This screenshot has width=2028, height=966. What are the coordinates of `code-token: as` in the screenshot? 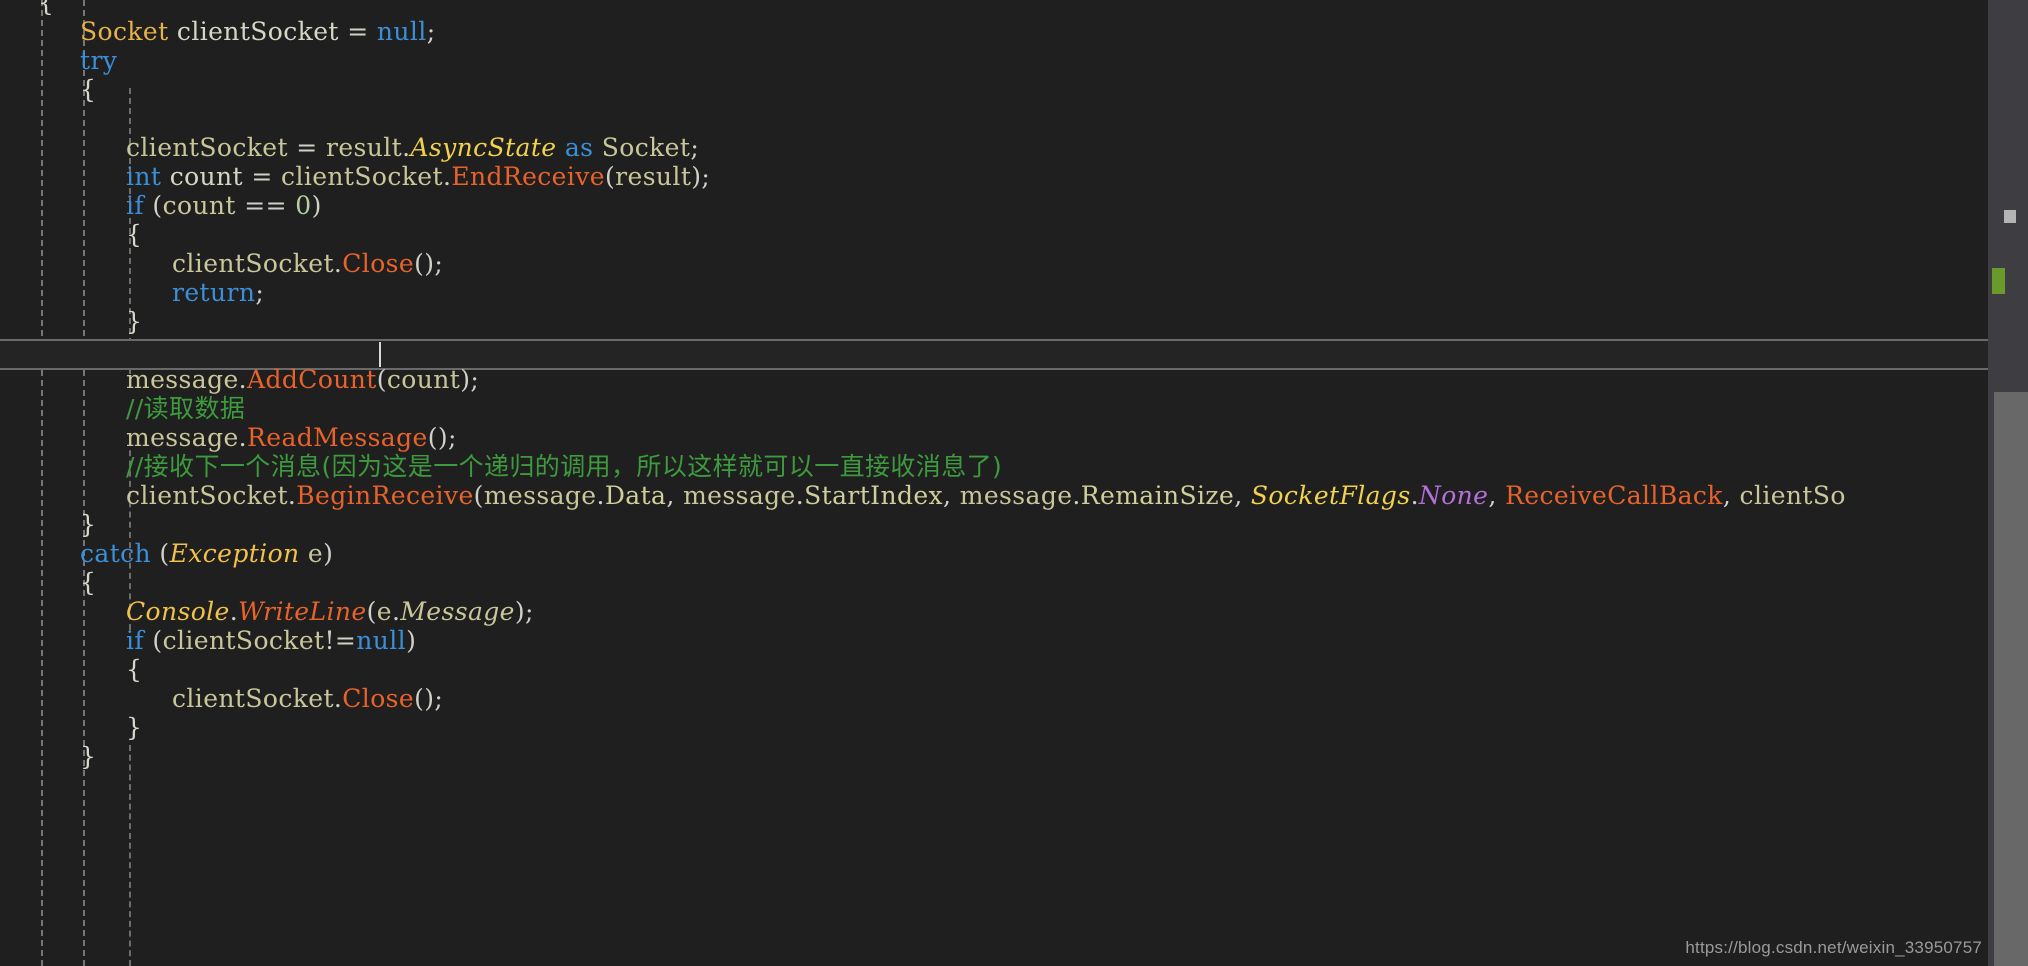 It's located at (579, 147).